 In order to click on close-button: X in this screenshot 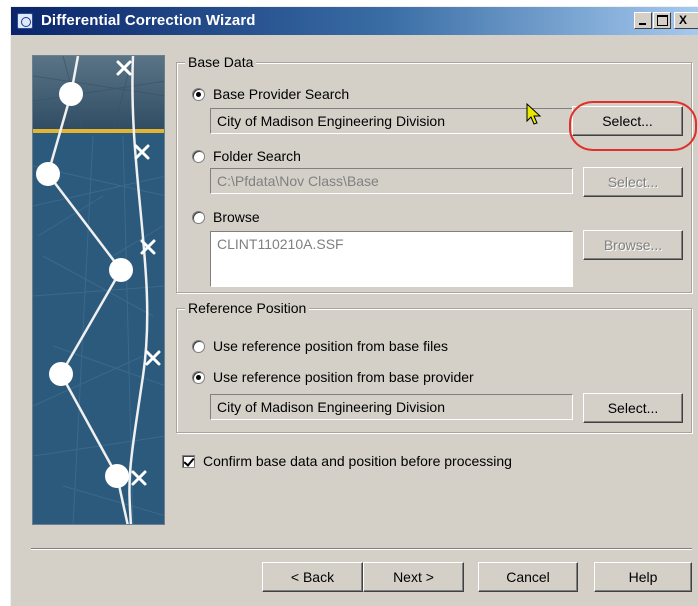, I will do `click(686, 20)`.